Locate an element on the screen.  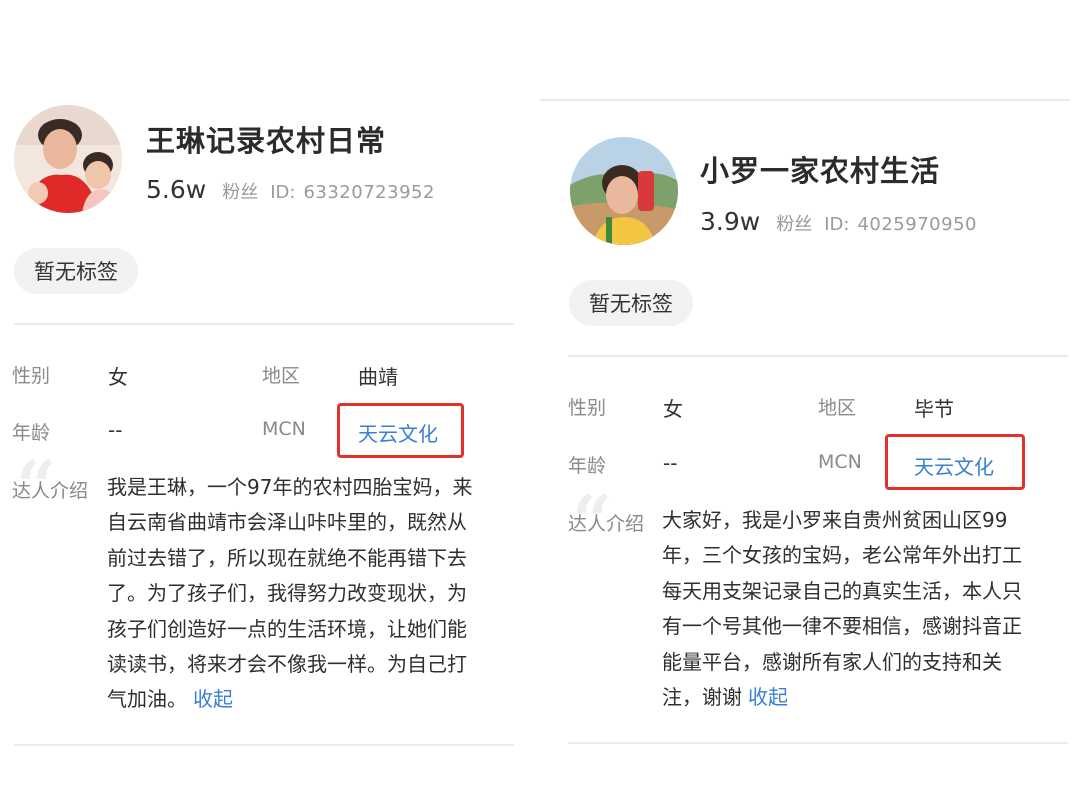
intro-line: 能量平台，感谢所有家人们的支持和关 is located at coordinates (832, 661).